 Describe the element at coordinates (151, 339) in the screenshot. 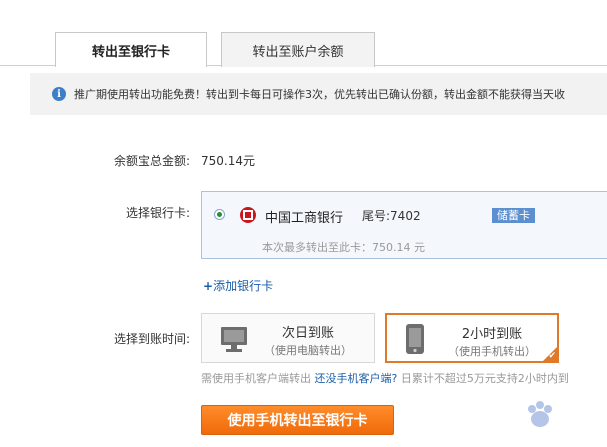

I see `arrival-time-label: 选择到账时间:` at that location.